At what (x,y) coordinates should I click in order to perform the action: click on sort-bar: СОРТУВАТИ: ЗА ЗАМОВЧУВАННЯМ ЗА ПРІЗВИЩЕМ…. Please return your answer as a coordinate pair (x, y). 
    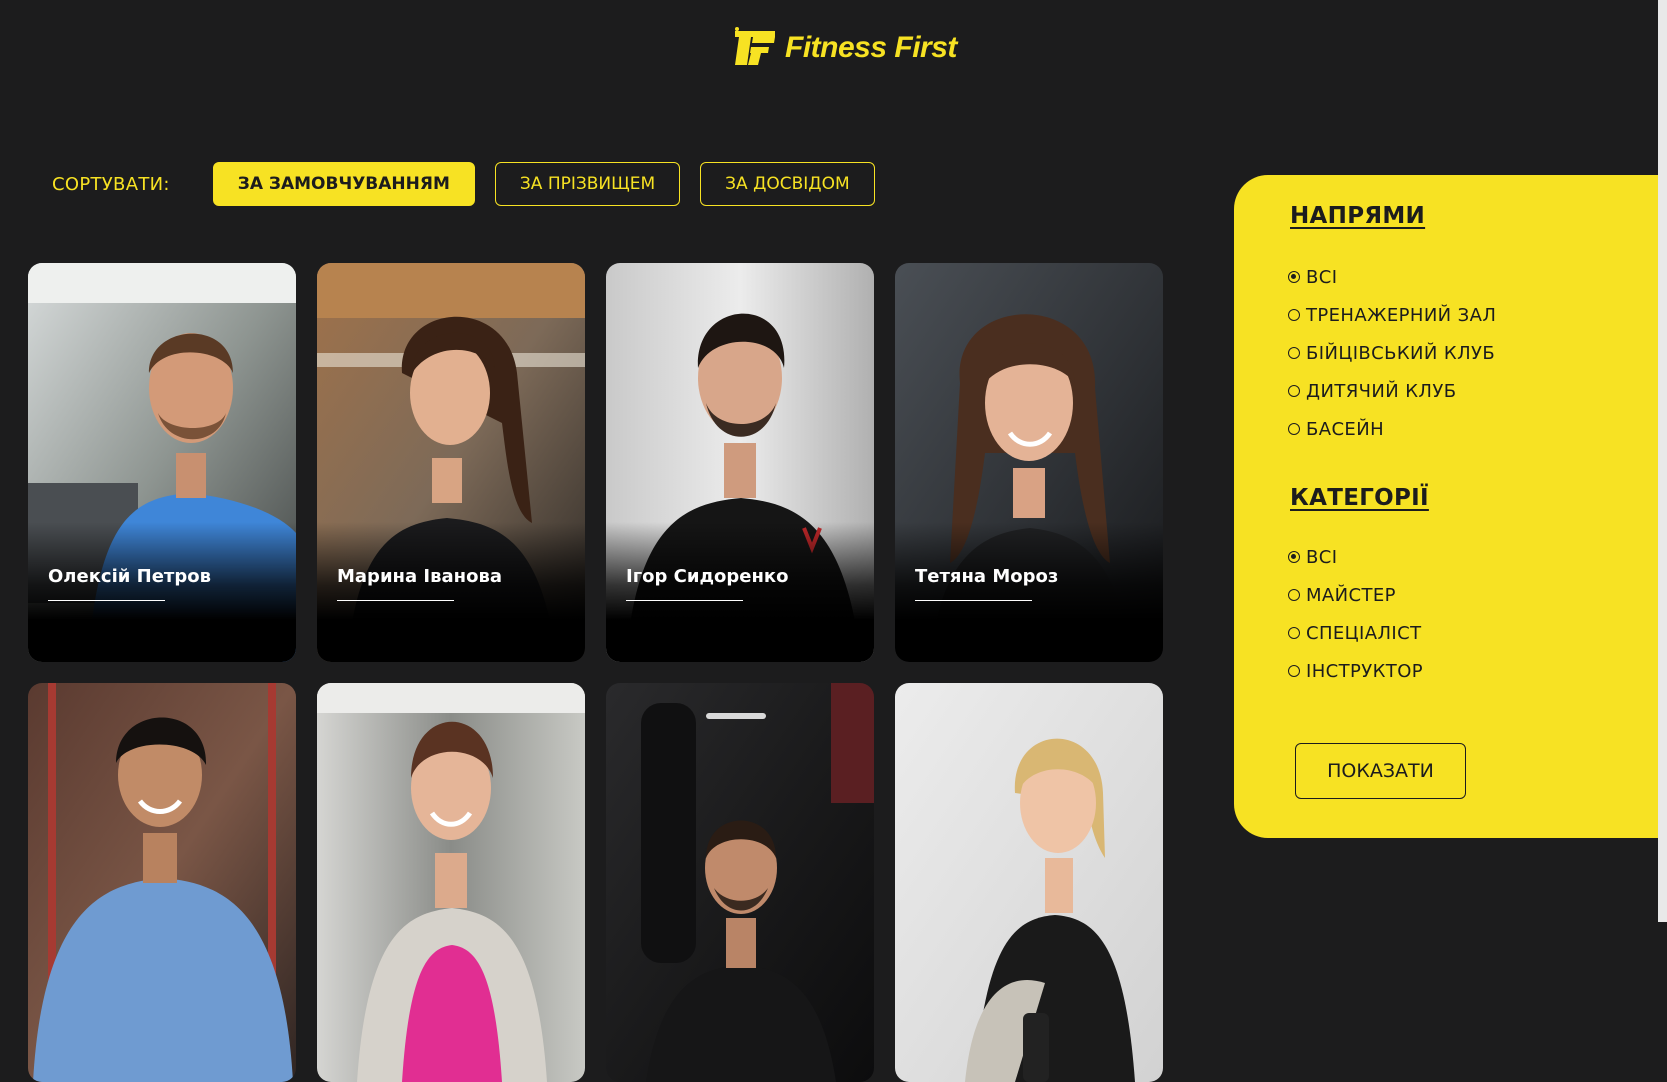
    Looking at the image, I should click on (473, 184).